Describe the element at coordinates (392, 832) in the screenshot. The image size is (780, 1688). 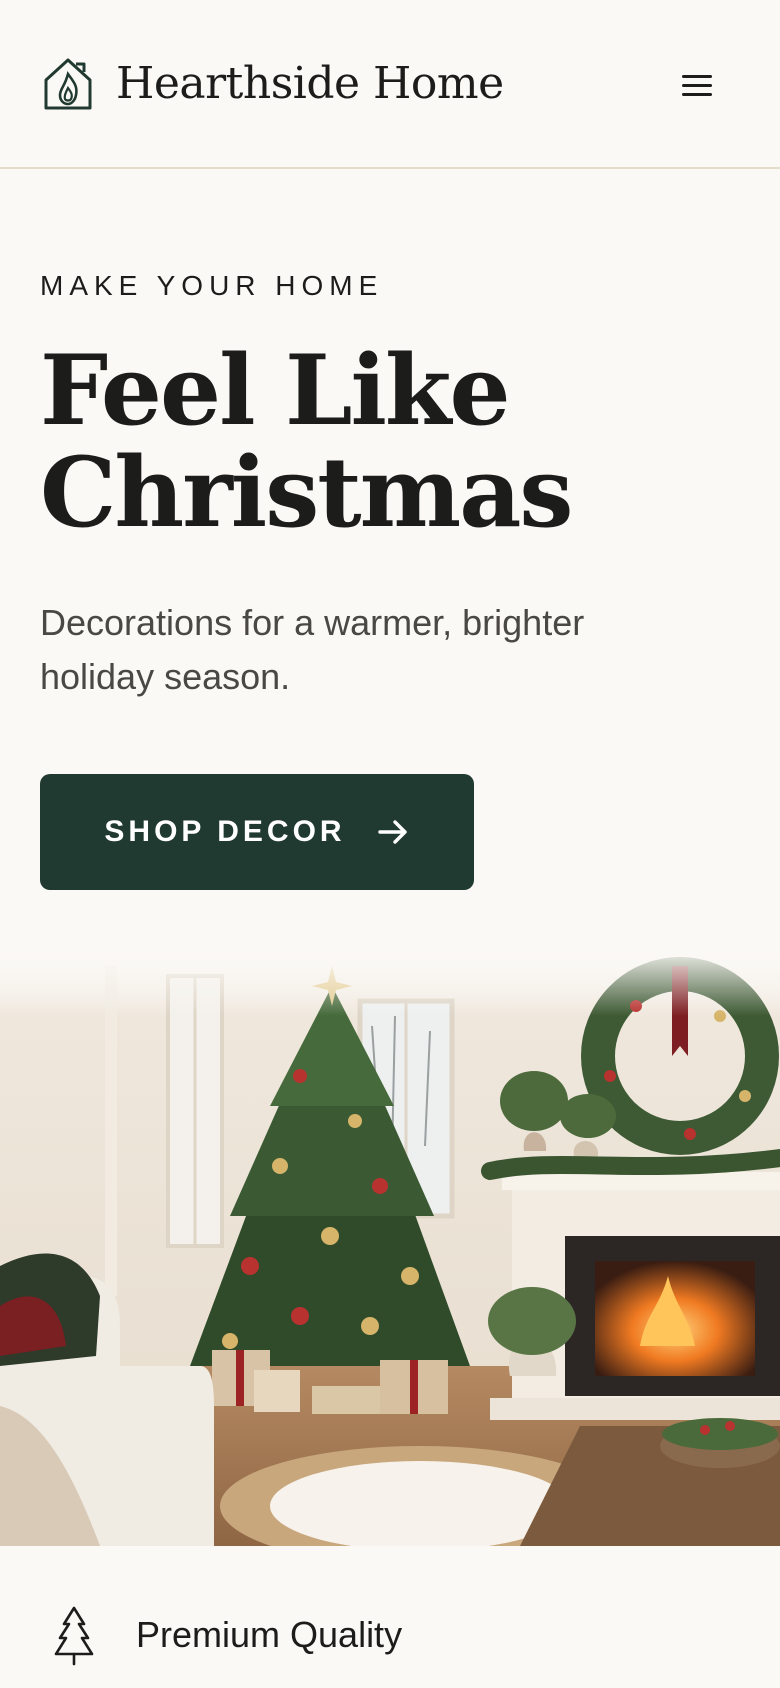
I see `arrow-right-icon` at that location.